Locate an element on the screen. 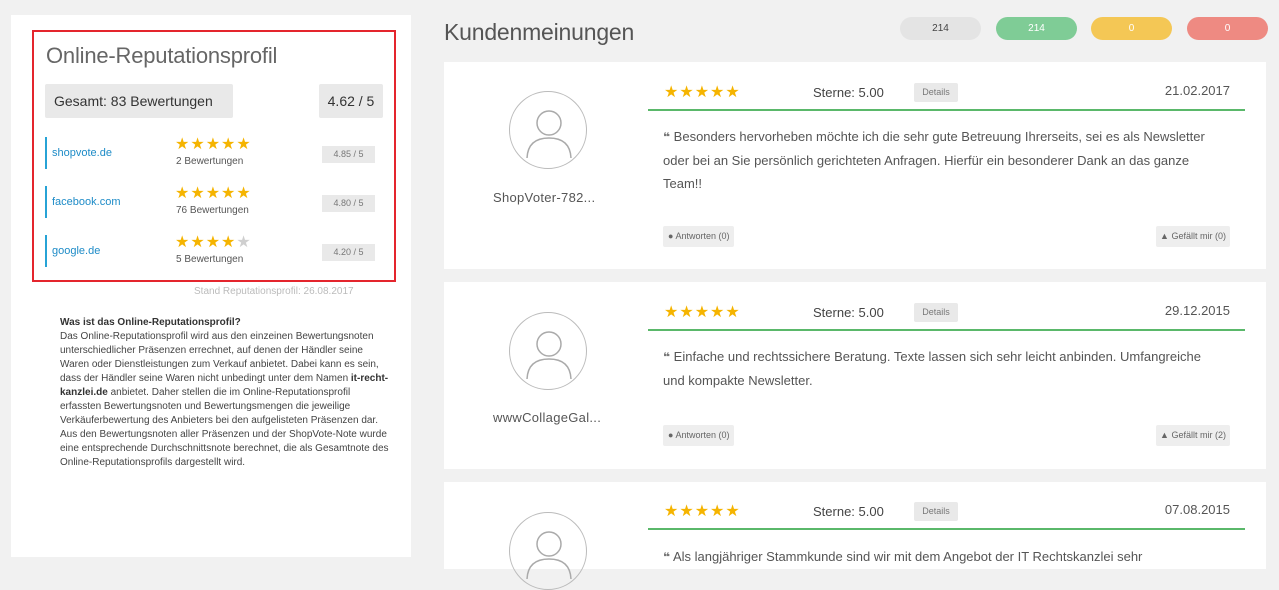  faq-title: Was ist das Online-Reputationsprofil? is located at coordinates (150, 322).